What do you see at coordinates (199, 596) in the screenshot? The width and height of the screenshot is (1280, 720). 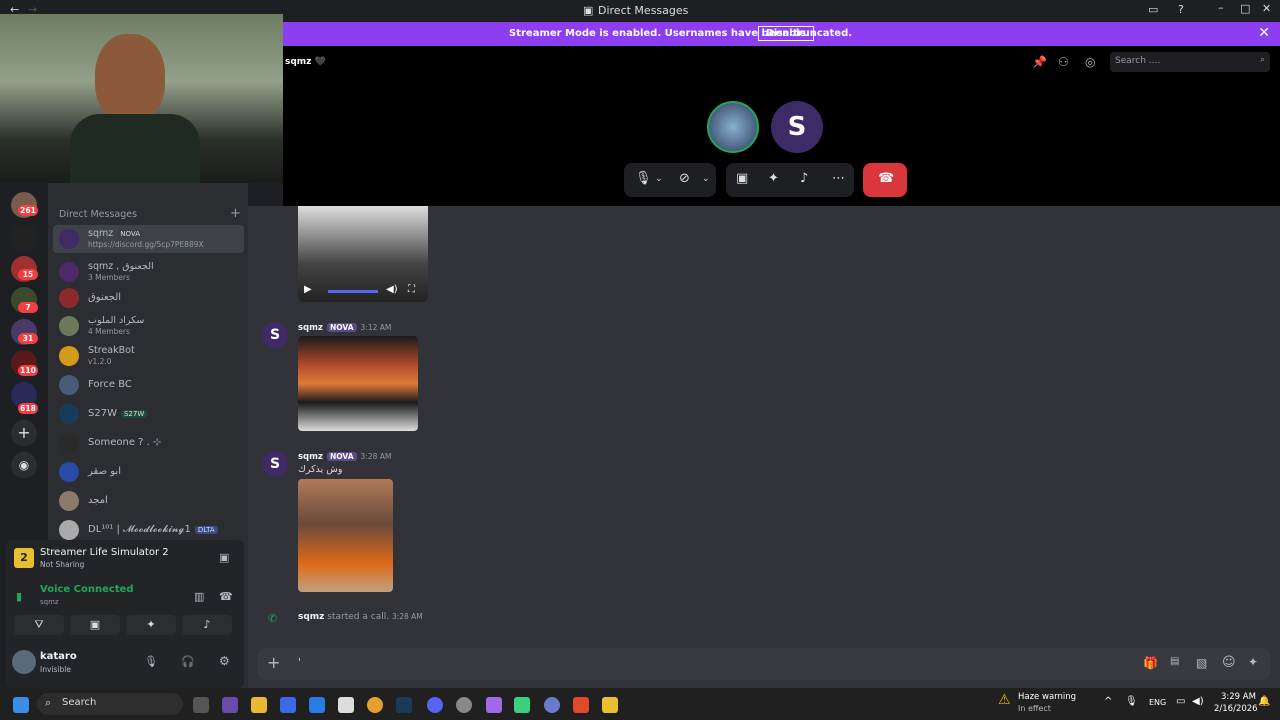 I see `noise-suppression-icon: ▥` at bounding box center [199, 596].